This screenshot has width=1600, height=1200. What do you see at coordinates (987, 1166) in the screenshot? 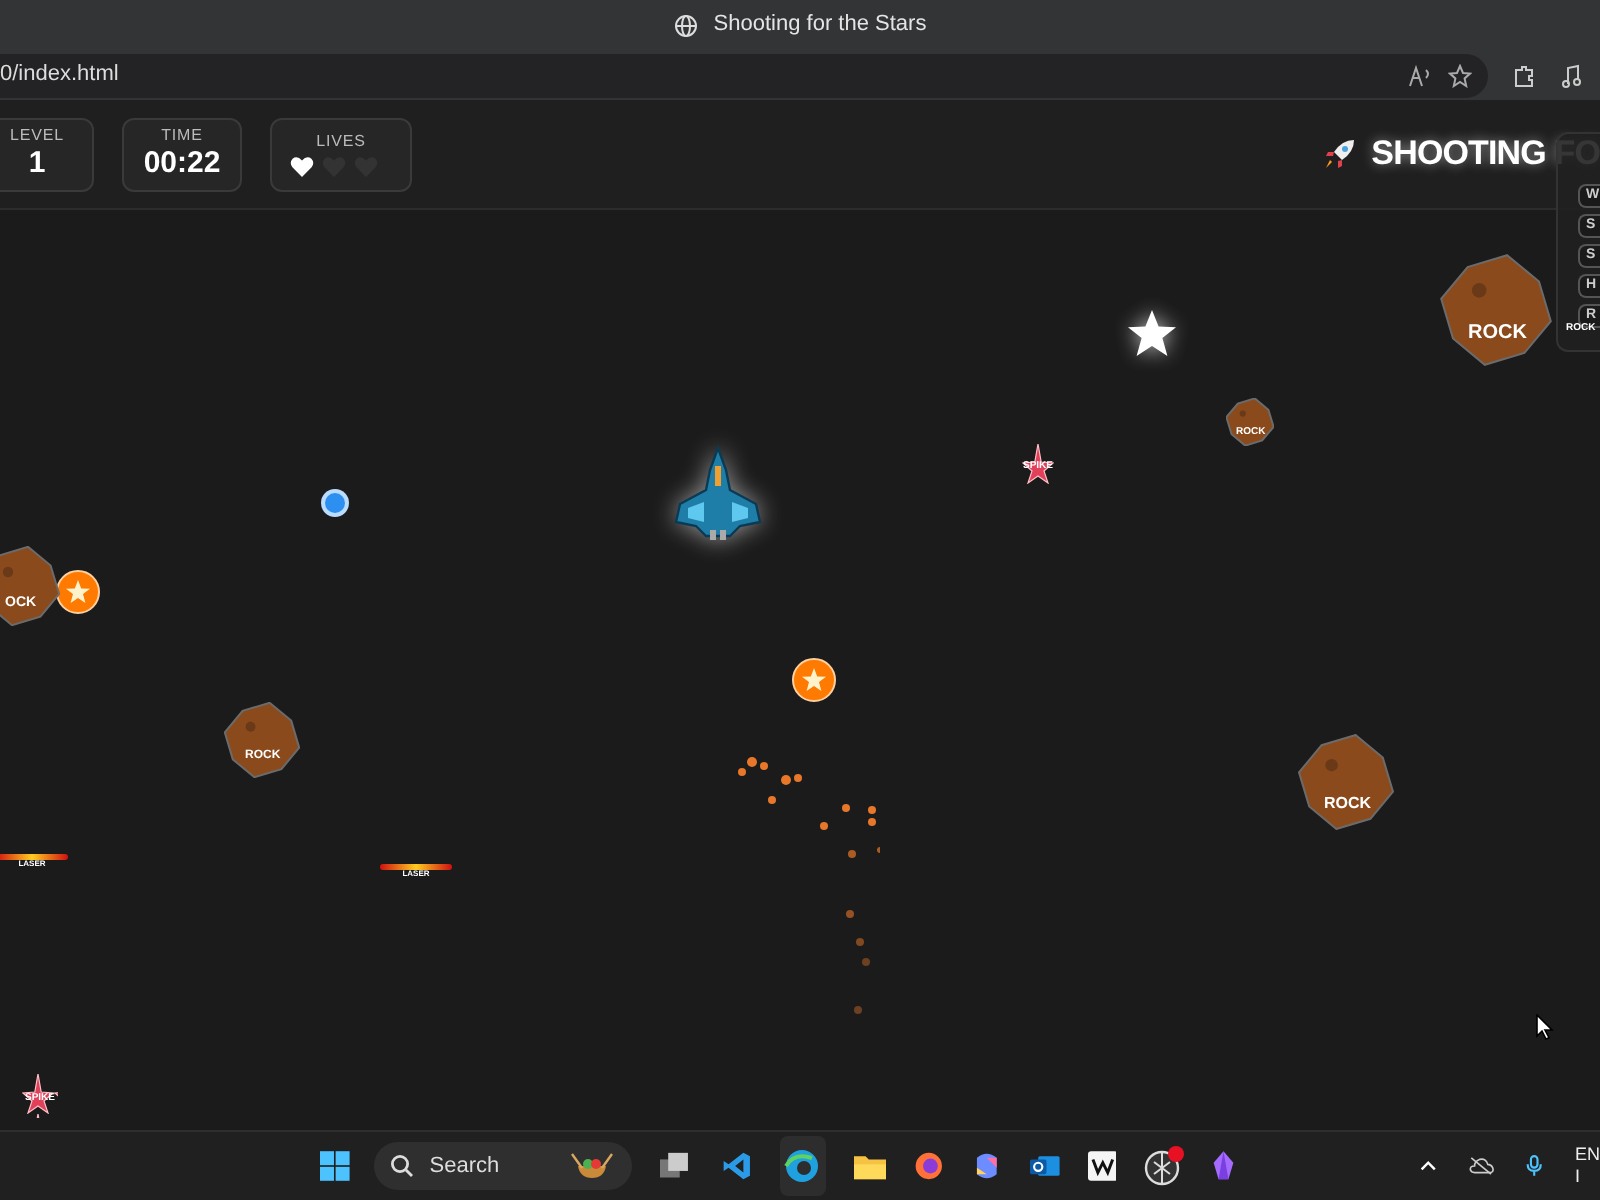
I see `colorful-swirl-icon` at bounding box center [987, 1166].